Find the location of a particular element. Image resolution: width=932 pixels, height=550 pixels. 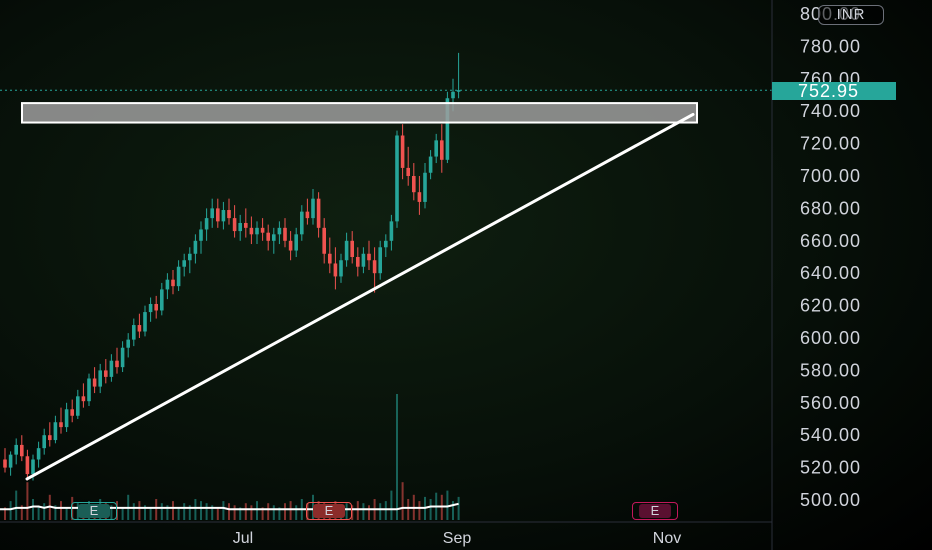

currency-badge: INR is located at coordinates (851, 15).